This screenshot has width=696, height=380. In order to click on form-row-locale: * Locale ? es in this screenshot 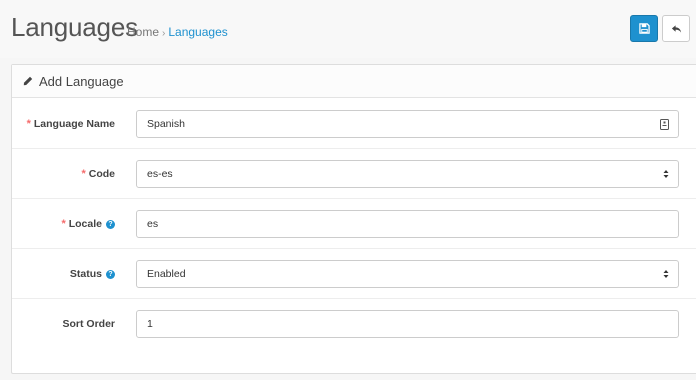, I will do `click(354, 224)`.